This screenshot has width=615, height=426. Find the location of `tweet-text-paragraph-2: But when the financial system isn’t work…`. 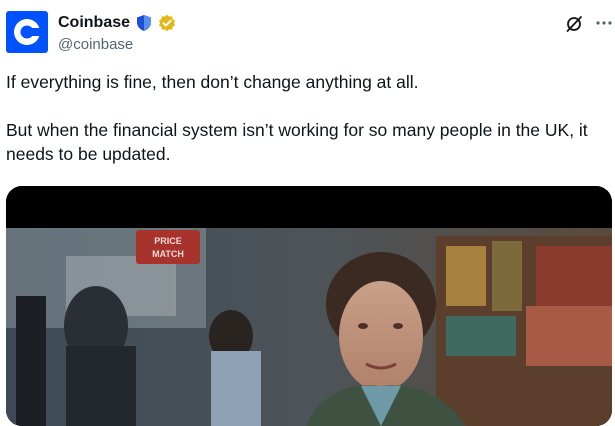

tweet-text-paragraph-2: But when the financial system isn’t work… is located at coordinates (297, 142).